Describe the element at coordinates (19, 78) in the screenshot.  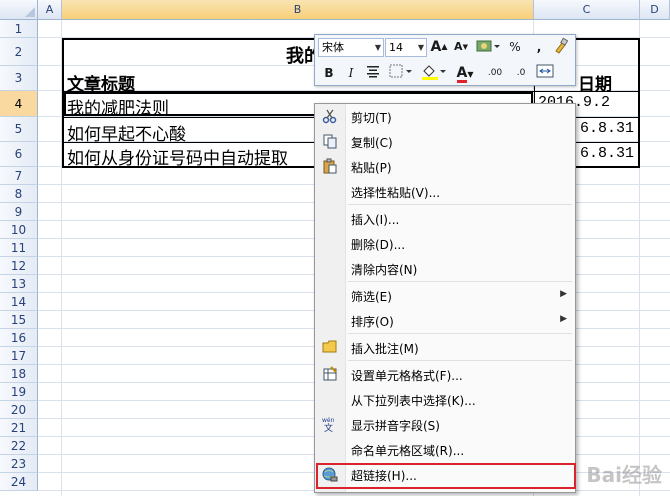
I see `row-header-3: 3` at that location.